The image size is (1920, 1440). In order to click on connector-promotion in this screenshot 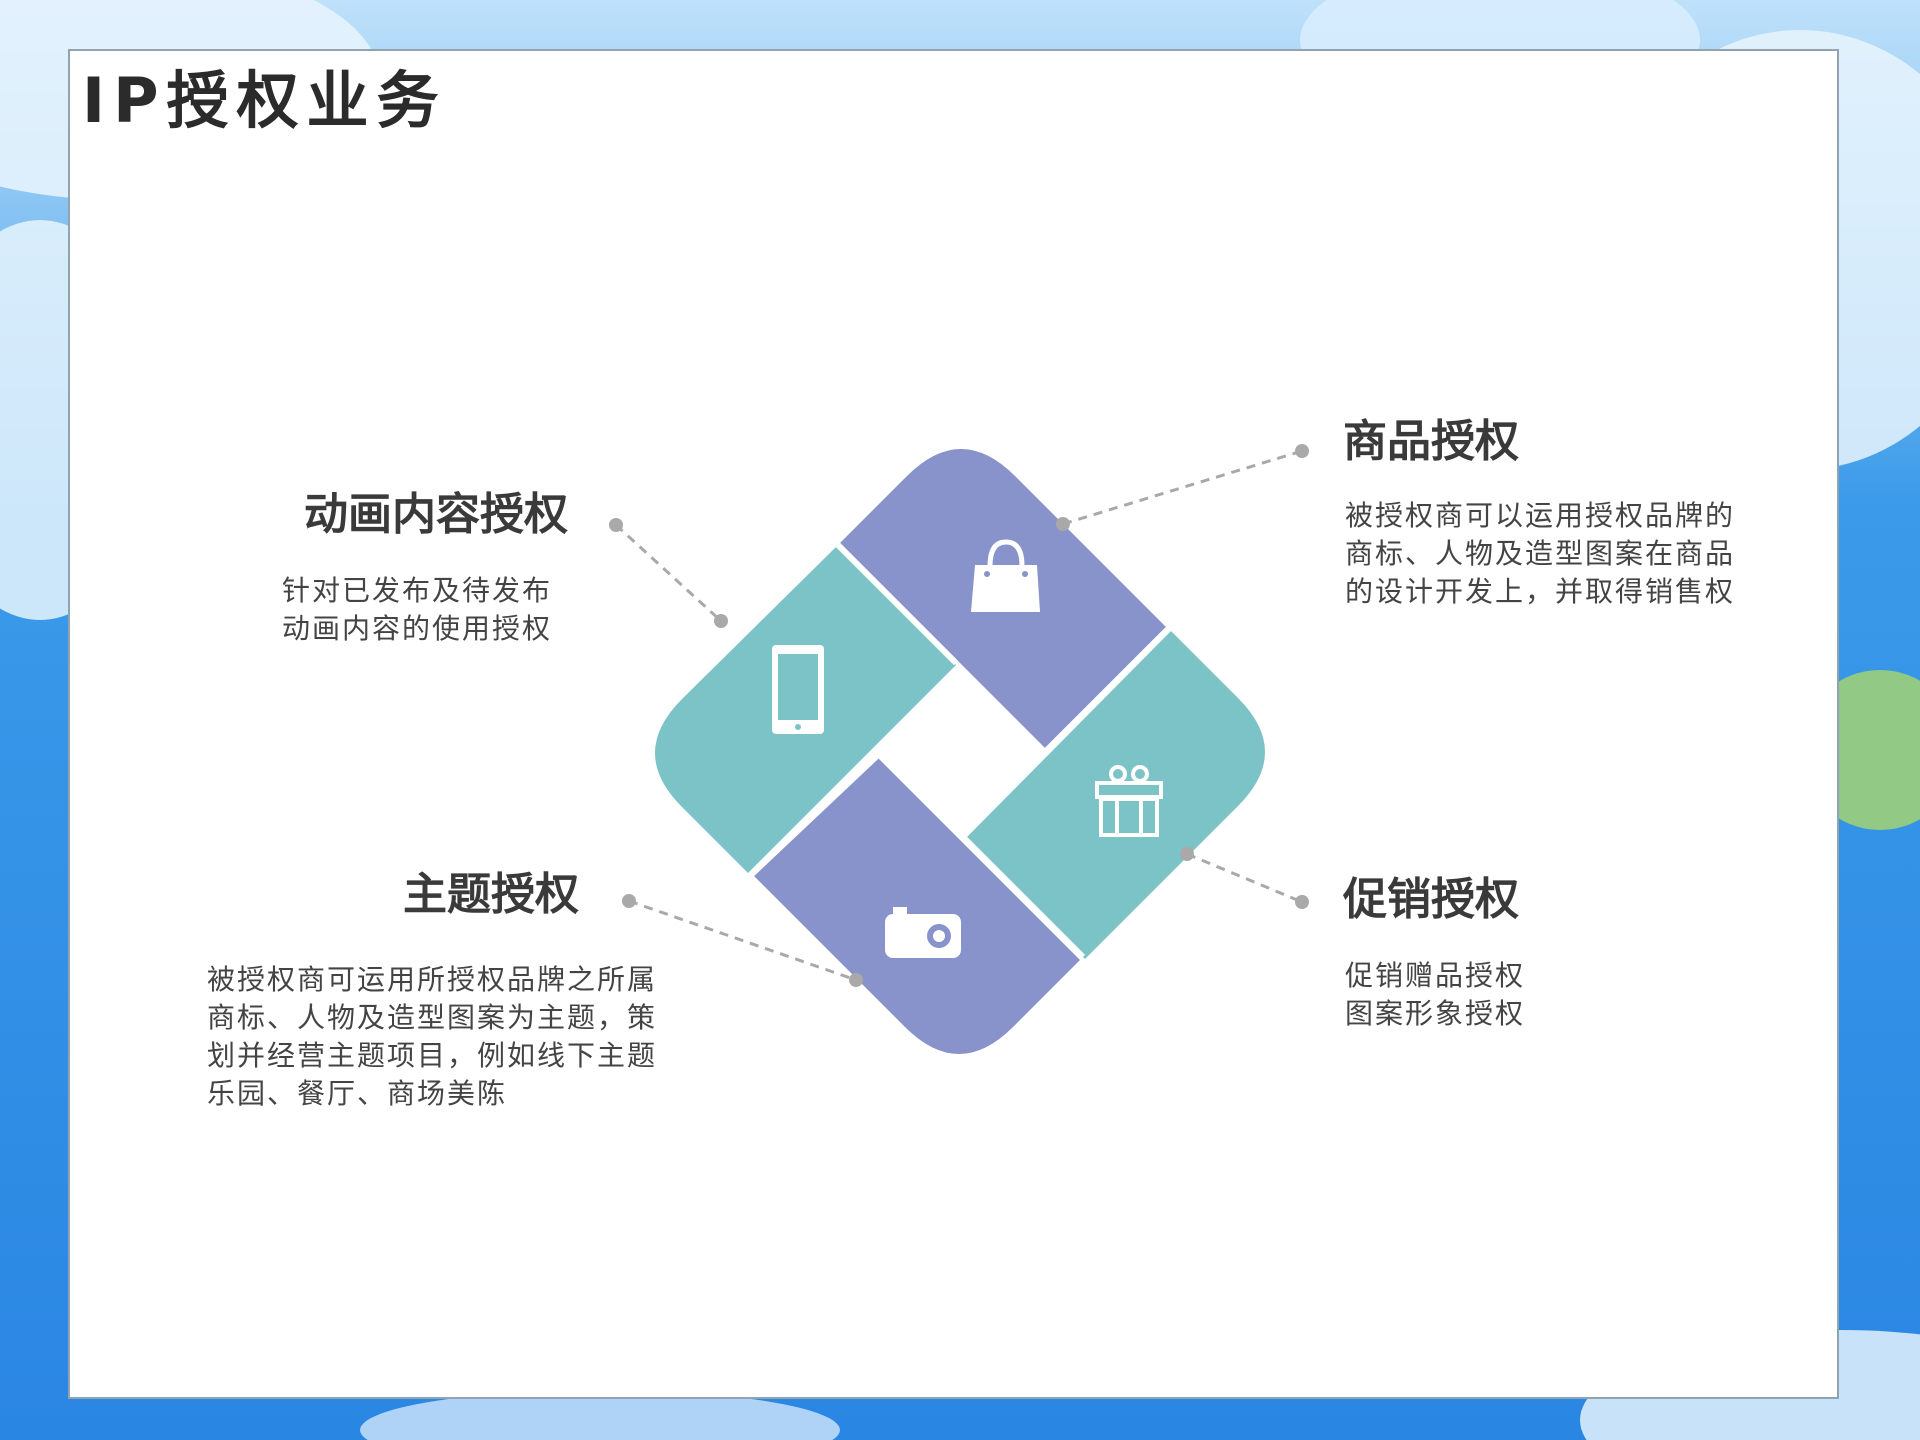, I will do `click(1244, 878)`.